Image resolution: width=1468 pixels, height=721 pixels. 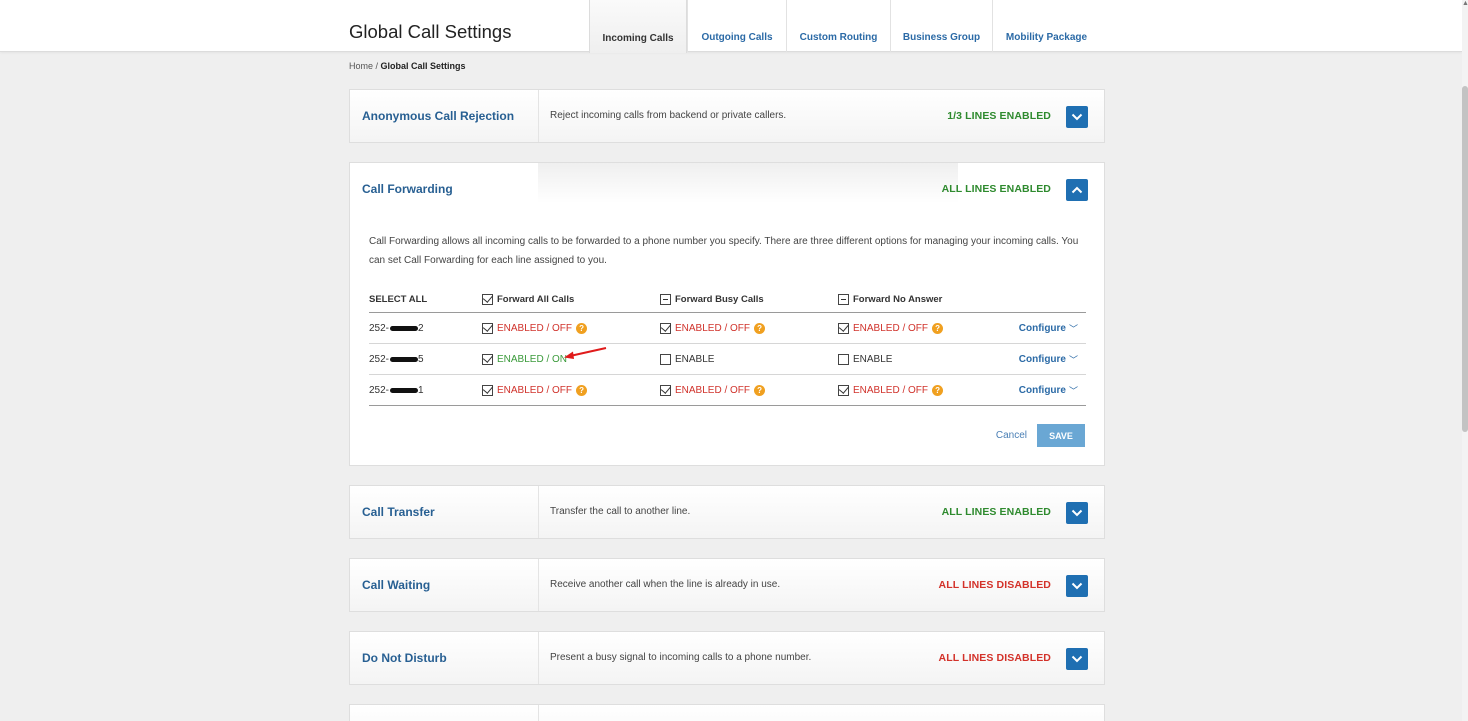 I want to click on scroll-up-icon: ▲, so click(x=1465, y=4).